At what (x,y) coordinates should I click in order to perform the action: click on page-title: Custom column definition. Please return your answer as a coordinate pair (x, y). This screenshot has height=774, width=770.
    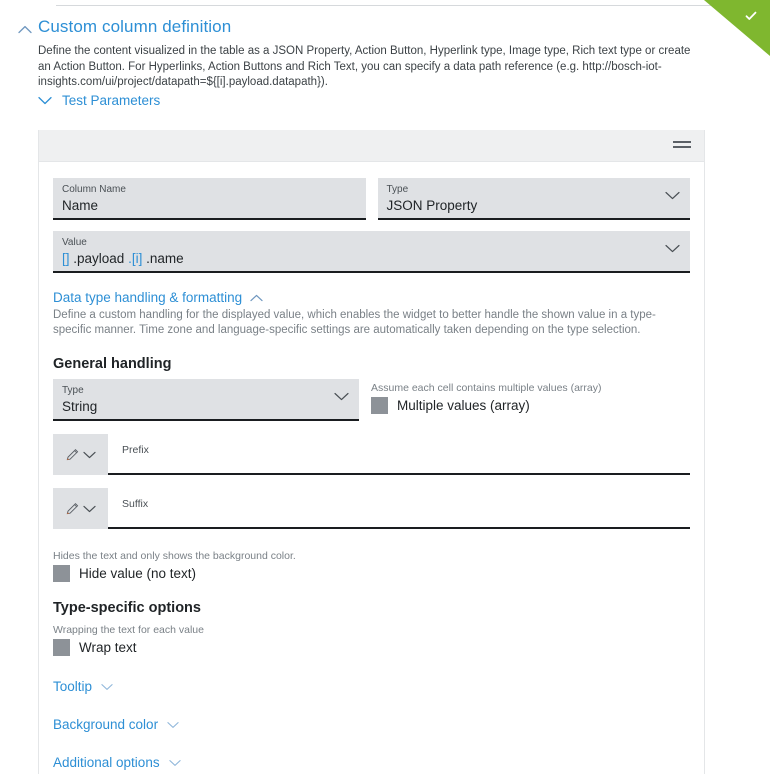
    Looking at the image, I should click on (135, 26).